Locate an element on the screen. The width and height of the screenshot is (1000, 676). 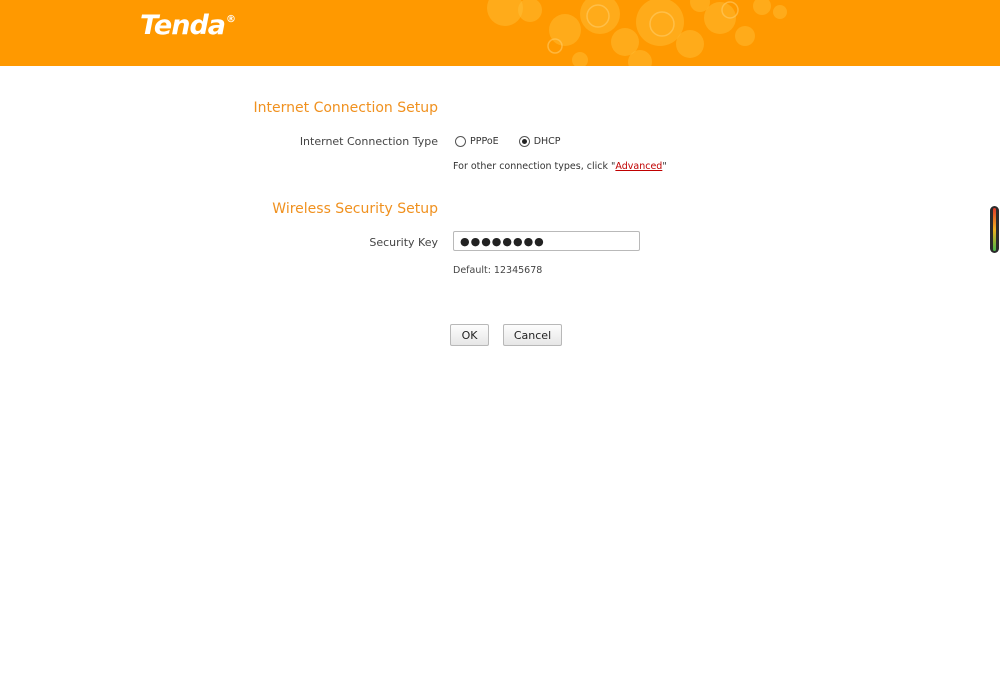
pppoe-radio is located at coordinates (460, 141).